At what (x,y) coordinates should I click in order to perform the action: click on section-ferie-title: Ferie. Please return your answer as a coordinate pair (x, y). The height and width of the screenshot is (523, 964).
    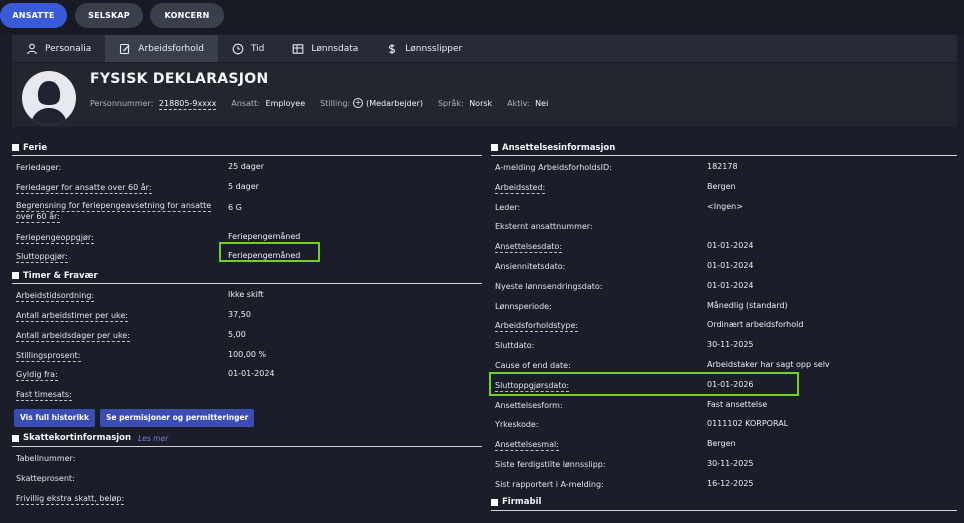
    Looking at the image, I should click on (35, 147).